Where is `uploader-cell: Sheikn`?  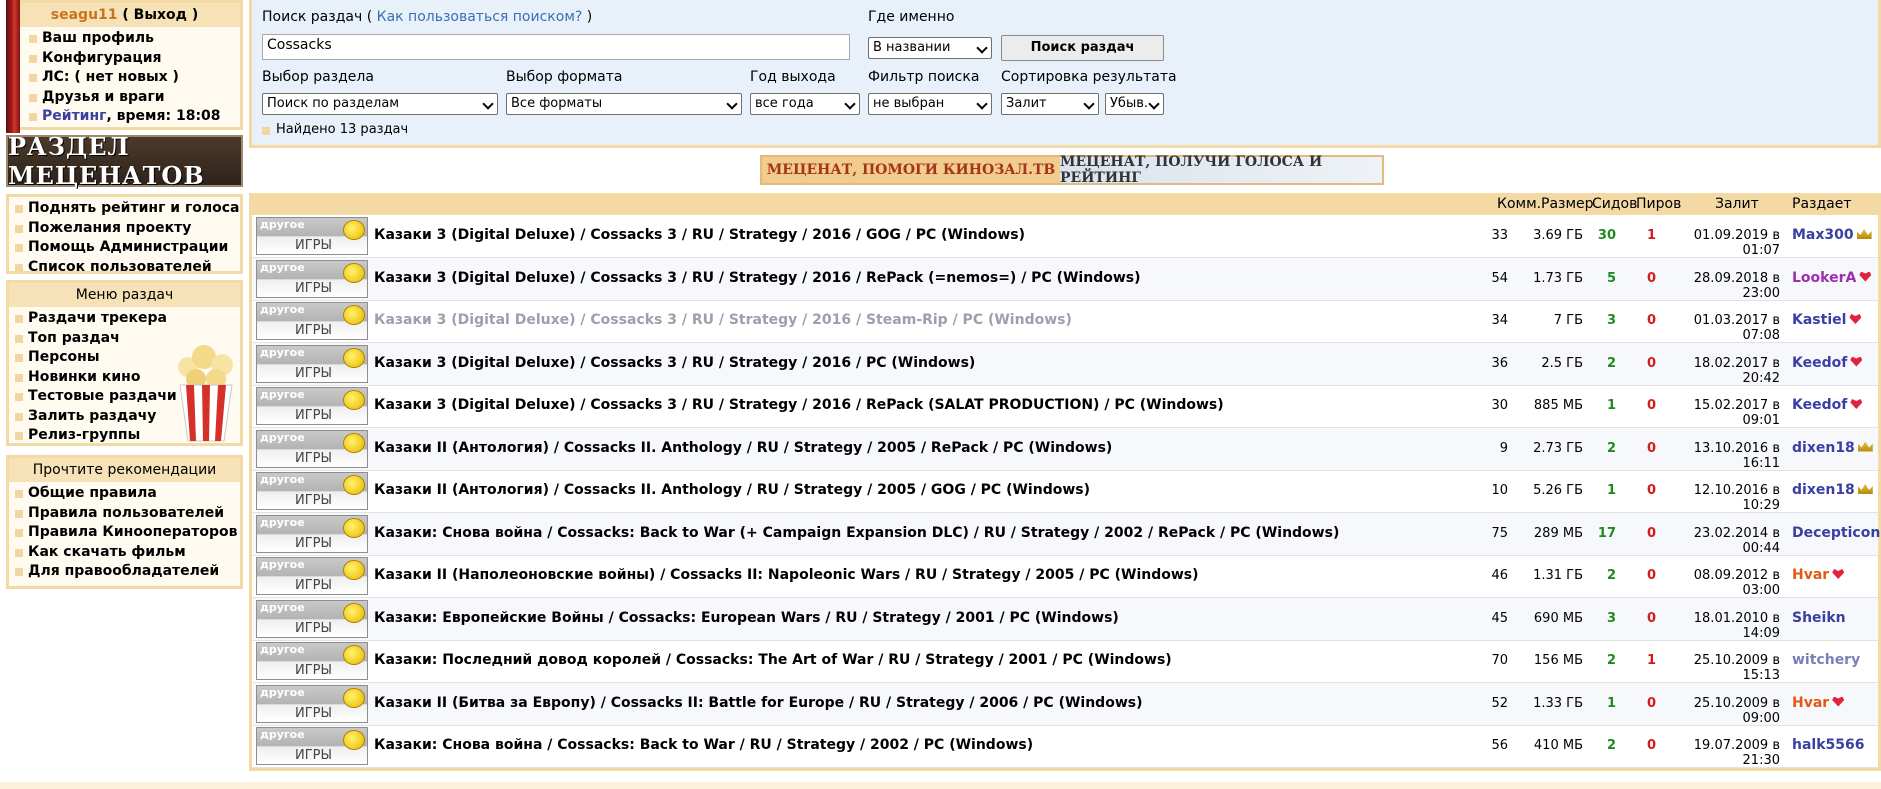 uploader-cell: Sheikn is located at coordinates (1819, 618).